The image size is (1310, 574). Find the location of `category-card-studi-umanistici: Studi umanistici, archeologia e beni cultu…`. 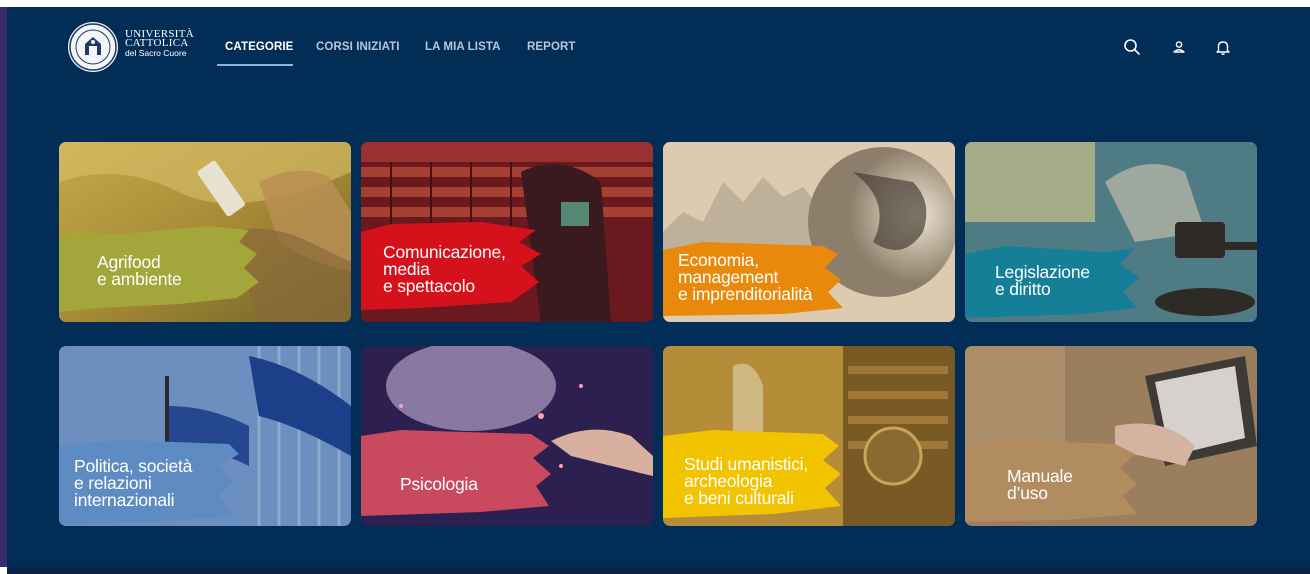

category-card-studi-umanistici: Studi umanistici, archeologia e beni cultu… is located at coordinates (809, 436).